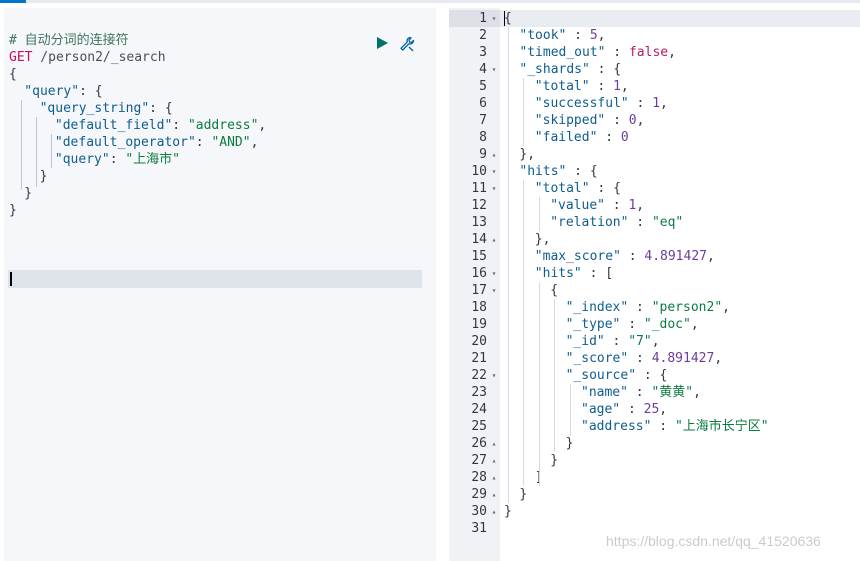 This screenshot has width=860, height=561. Describe the element at coordinates (721, 426) in the screenshot. I see `code-token: "上海市长宁区"` at that location.